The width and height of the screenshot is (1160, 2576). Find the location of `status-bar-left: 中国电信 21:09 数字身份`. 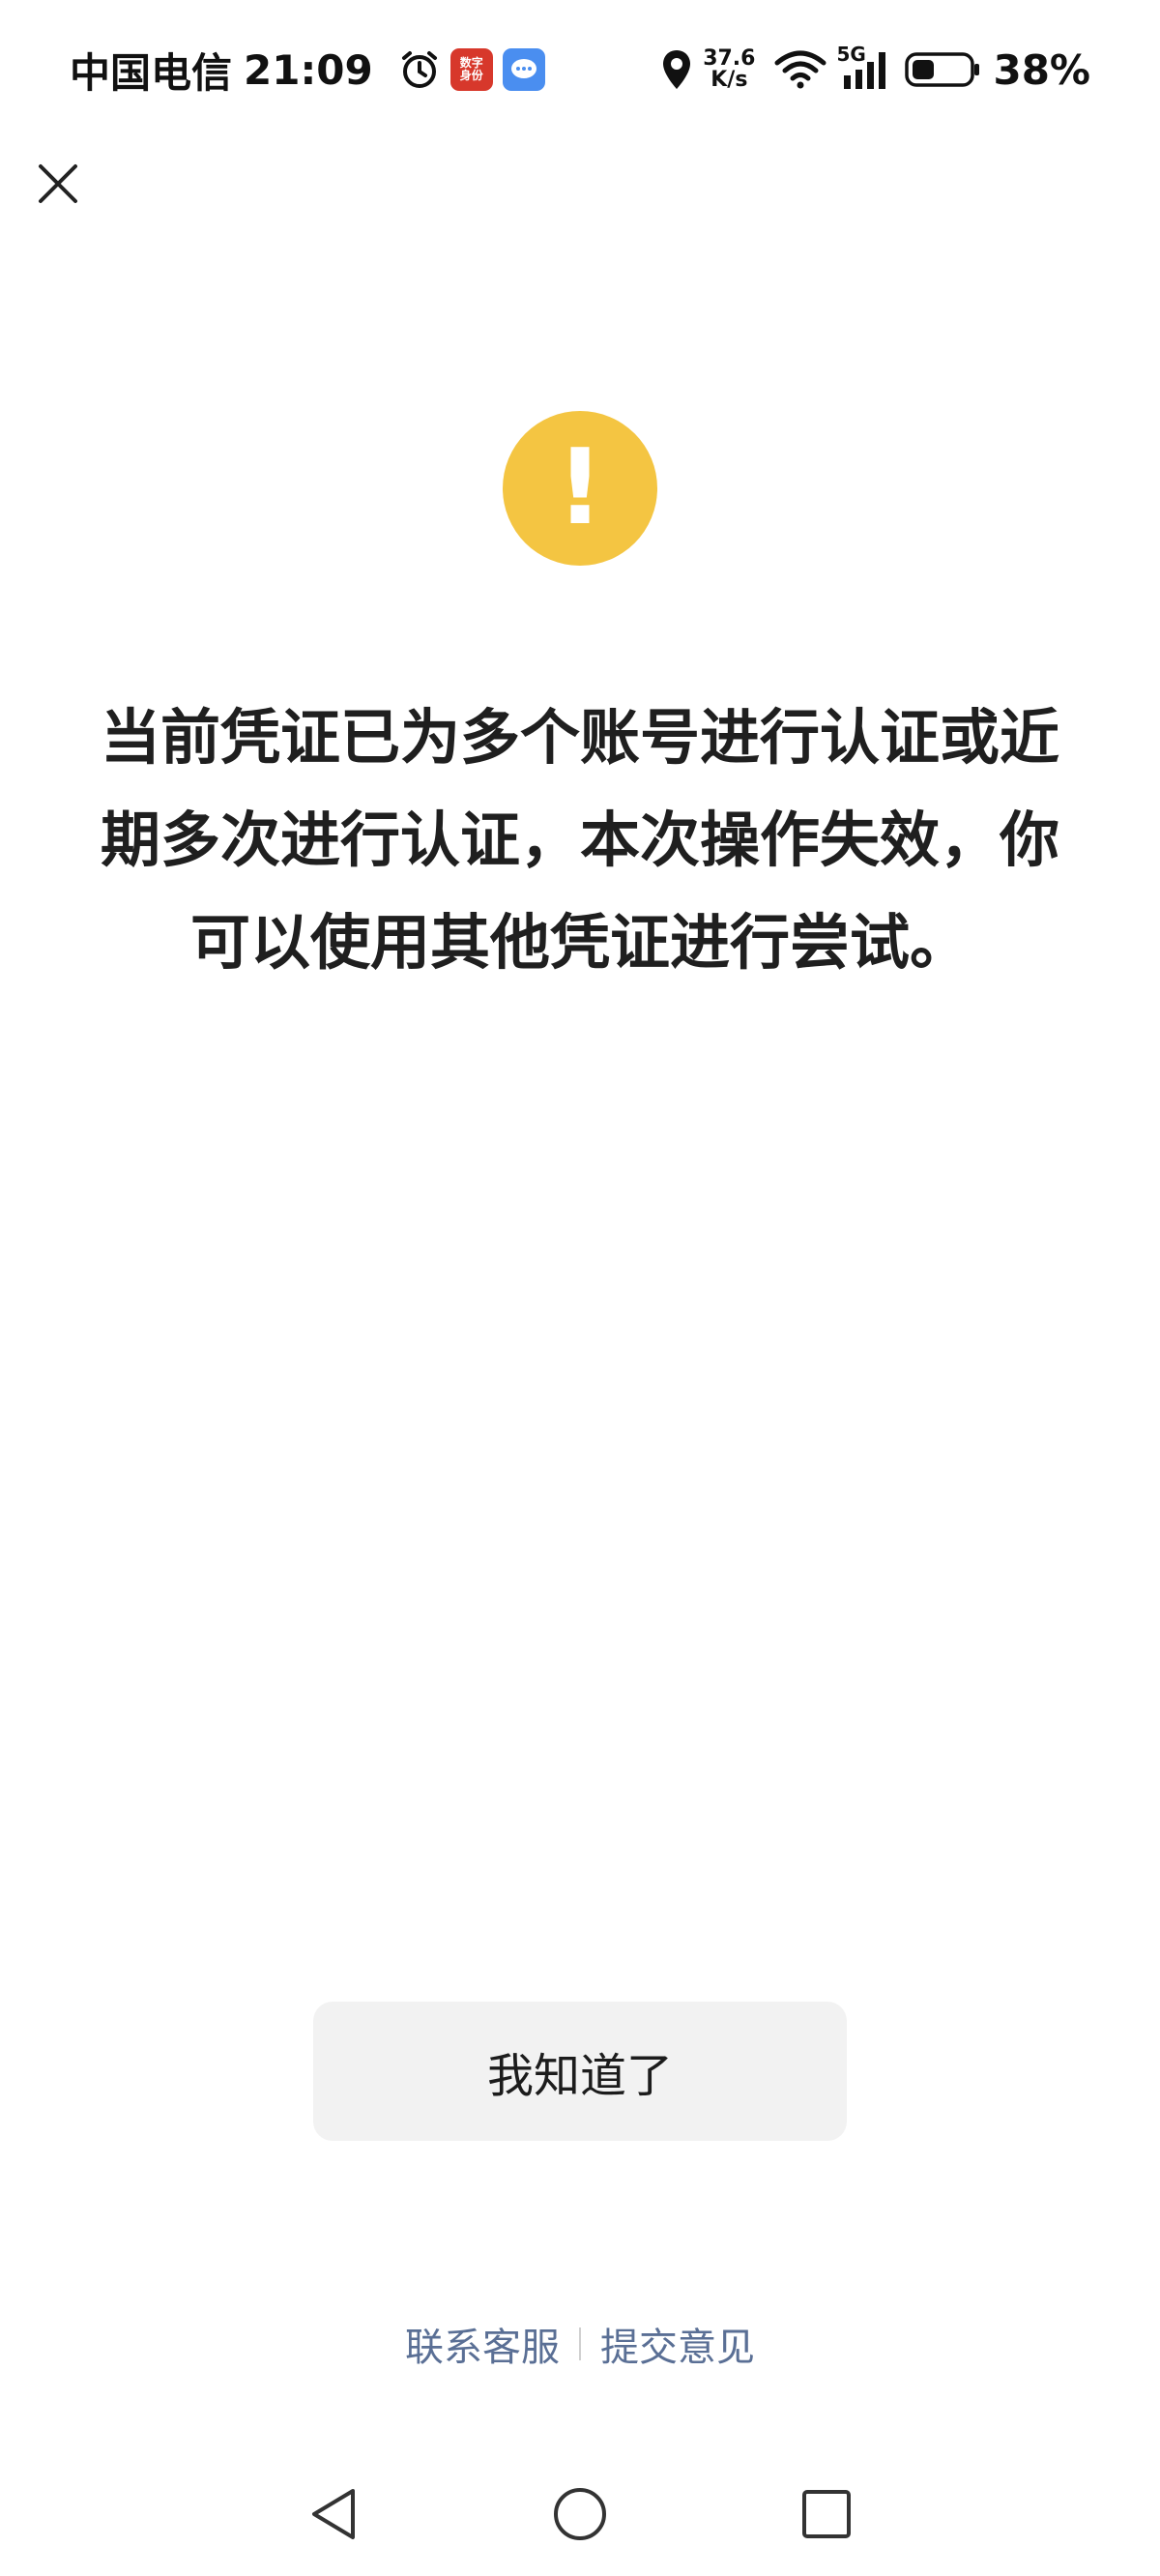

status-bar-left: 中国电信 21:09 数字身份 is located at coordinates (307, 70).